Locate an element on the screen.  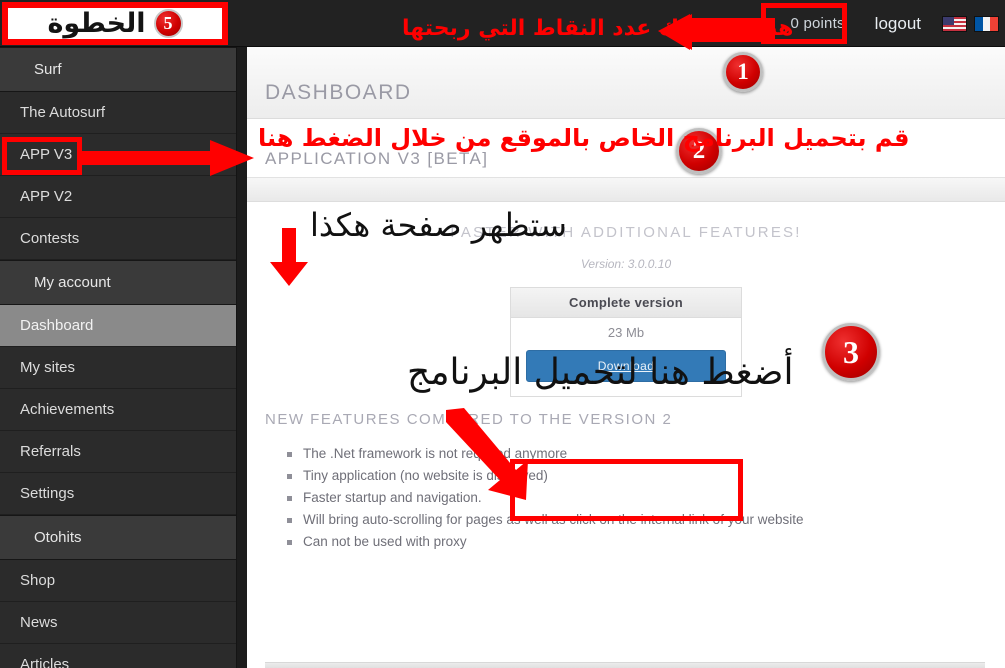
sidebar-item-news: News is located at coordinates (118, 623).